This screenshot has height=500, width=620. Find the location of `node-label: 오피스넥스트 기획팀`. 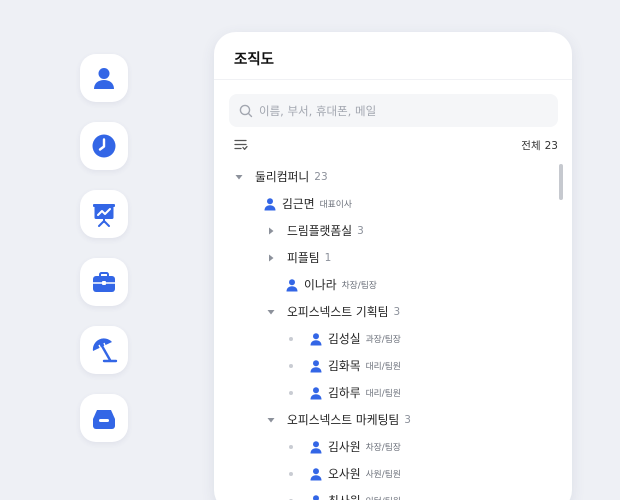

node-label: 오피스넥스트 기획팀 is located at coordinates (338, 312).